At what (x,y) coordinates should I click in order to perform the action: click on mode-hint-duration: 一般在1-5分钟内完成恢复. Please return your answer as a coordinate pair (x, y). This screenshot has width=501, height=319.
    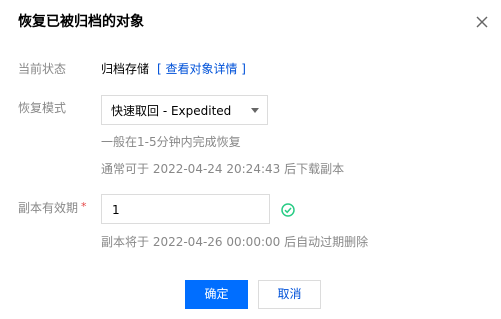
    Looking at the image, I should click on (171, 142).